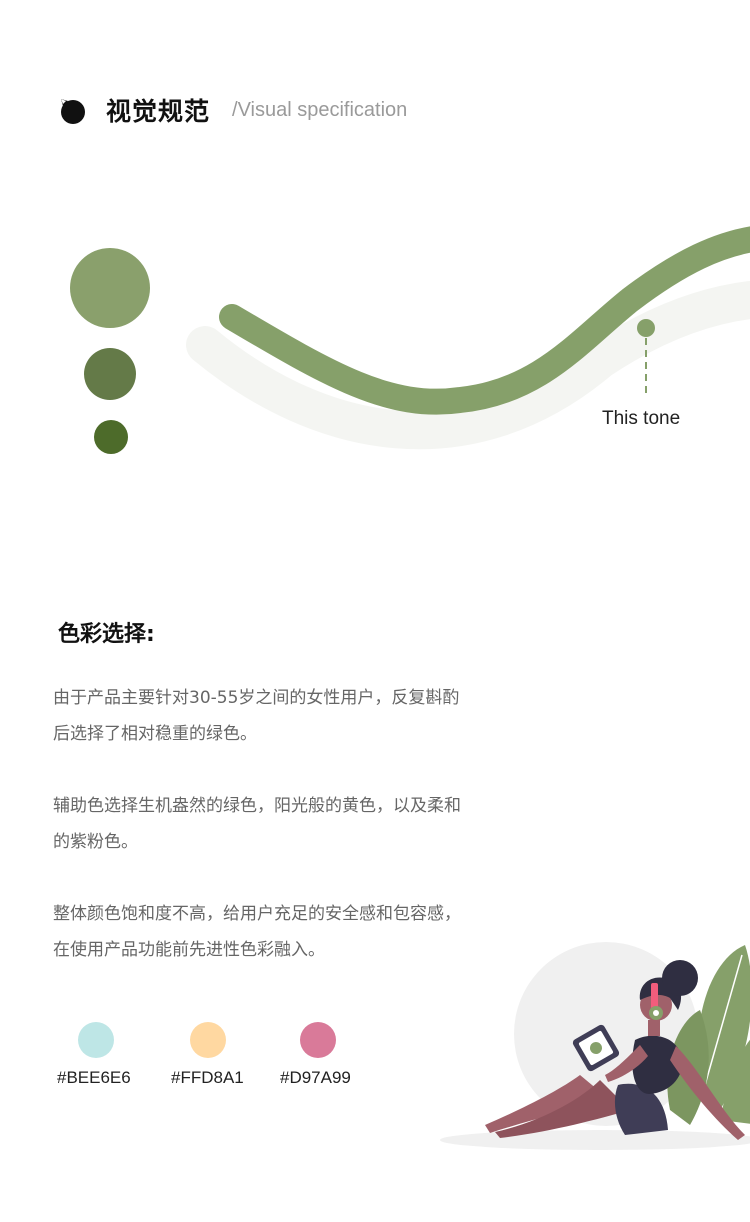 Image resolution: width=750 pixels, height=1222 pixels. Describe the element at coordinates (595, 1046) in the screenshot. I see `woman-reading-illustration` at that location.